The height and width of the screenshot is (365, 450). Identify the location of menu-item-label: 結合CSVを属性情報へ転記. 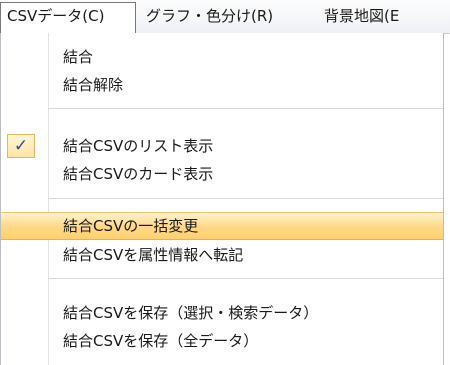
(153, 255).